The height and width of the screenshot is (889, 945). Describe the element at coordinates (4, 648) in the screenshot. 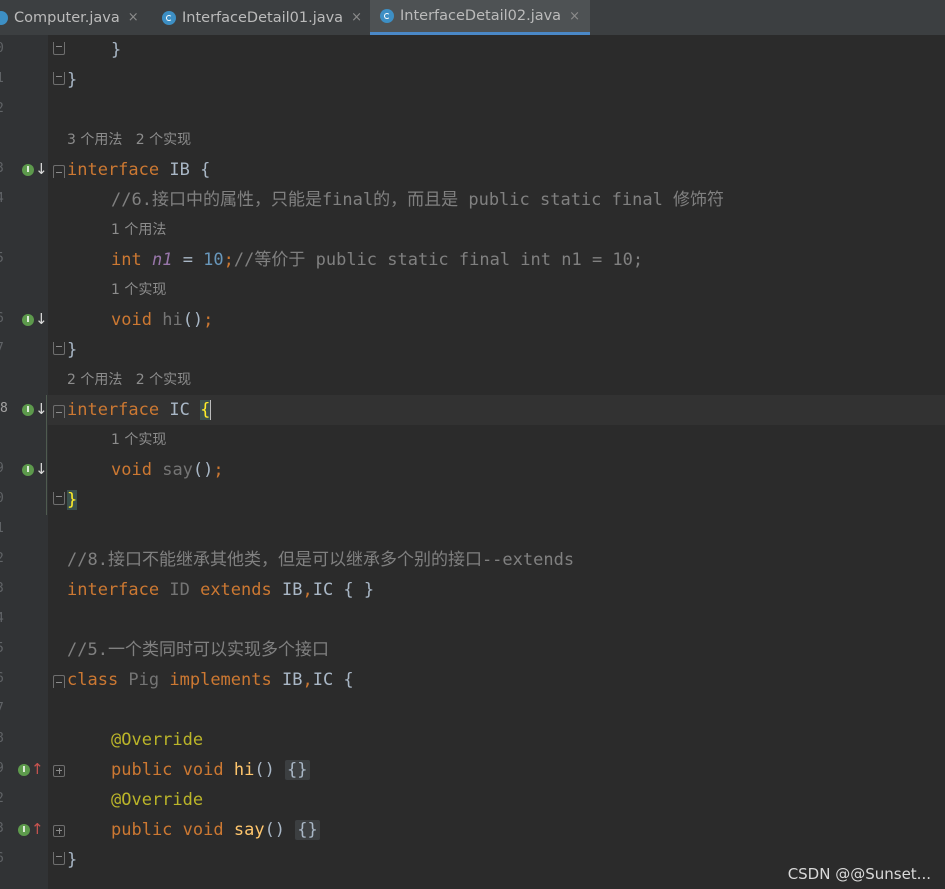

I see `line-number: 5` at that location.